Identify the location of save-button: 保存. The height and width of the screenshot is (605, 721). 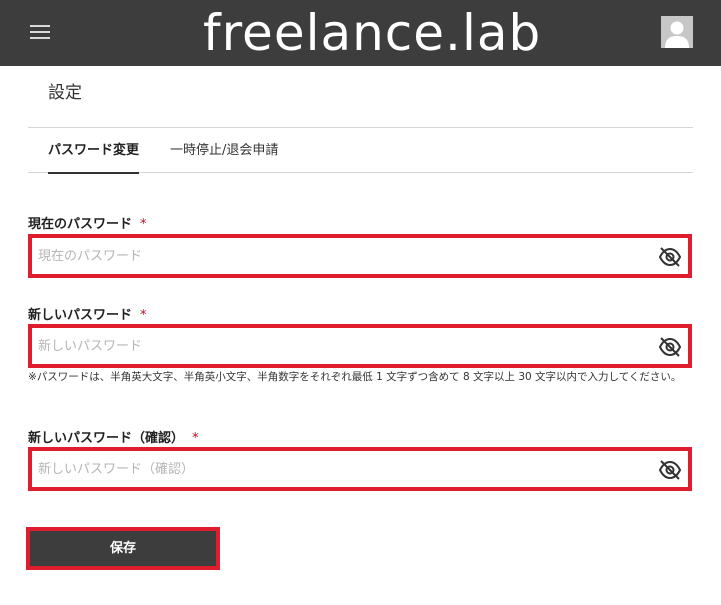
(123, 548).